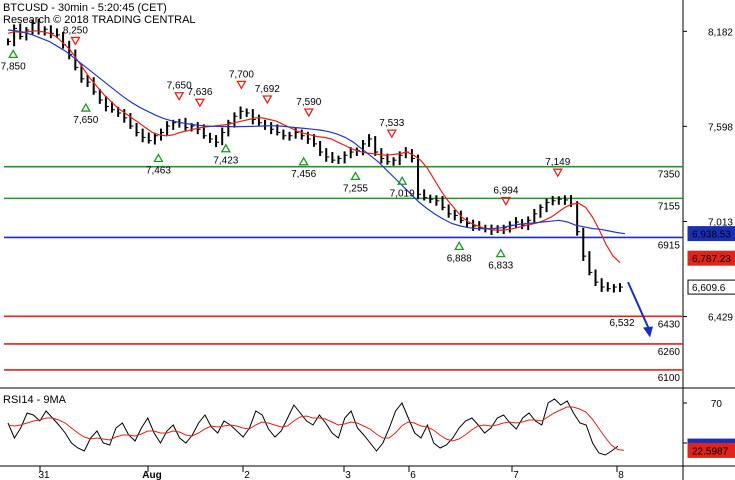  I want to click on price-badge-label: 6,787.23, so click(711, 259).